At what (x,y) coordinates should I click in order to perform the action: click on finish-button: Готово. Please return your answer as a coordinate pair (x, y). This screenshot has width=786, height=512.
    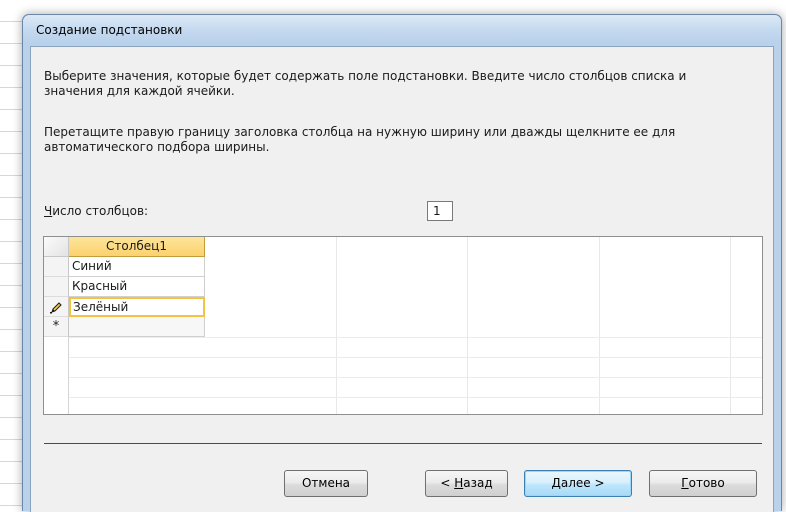
    Looking at the image, I should click on (703, 483).